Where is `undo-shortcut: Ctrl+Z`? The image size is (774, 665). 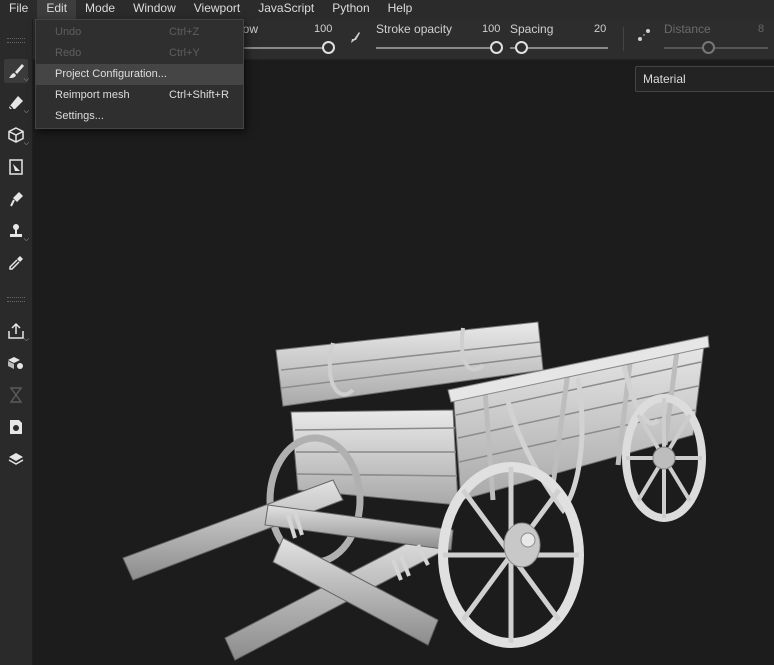 undo-shortcut: Ctrl+Z is located at coordinates (184, 32).